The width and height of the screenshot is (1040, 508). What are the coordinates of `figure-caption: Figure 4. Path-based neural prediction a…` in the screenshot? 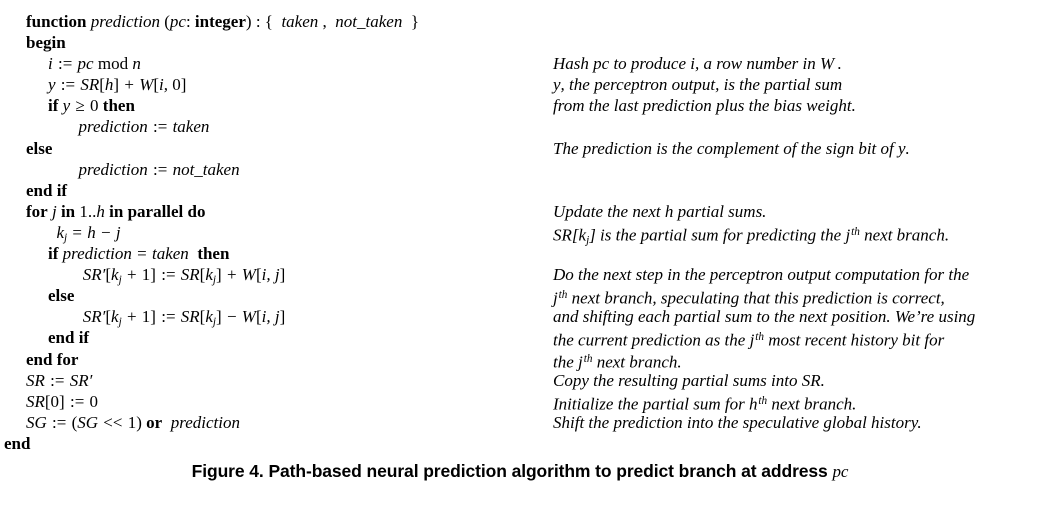 It's located at (520, 471).